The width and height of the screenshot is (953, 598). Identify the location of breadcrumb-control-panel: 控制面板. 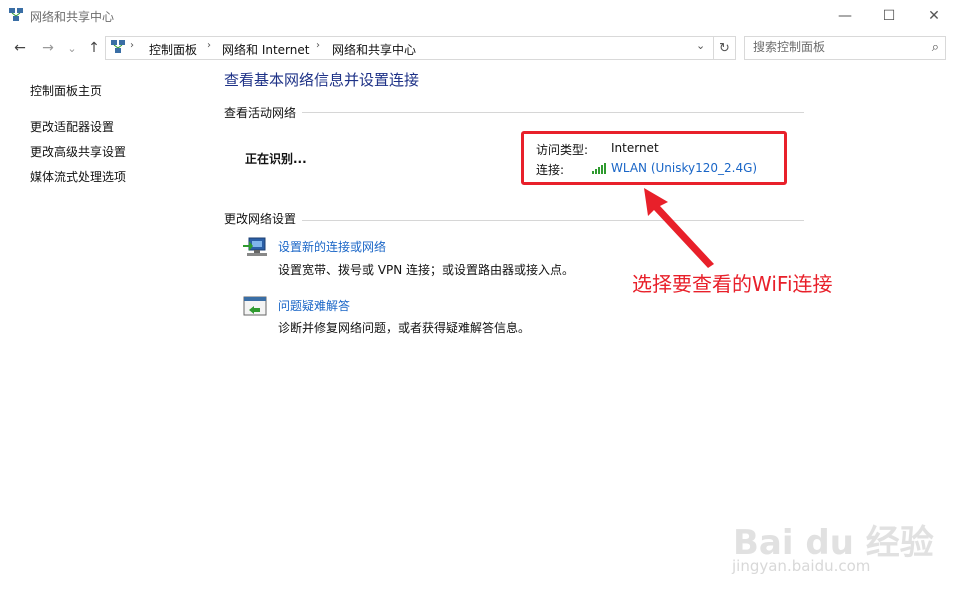
(173, 49).